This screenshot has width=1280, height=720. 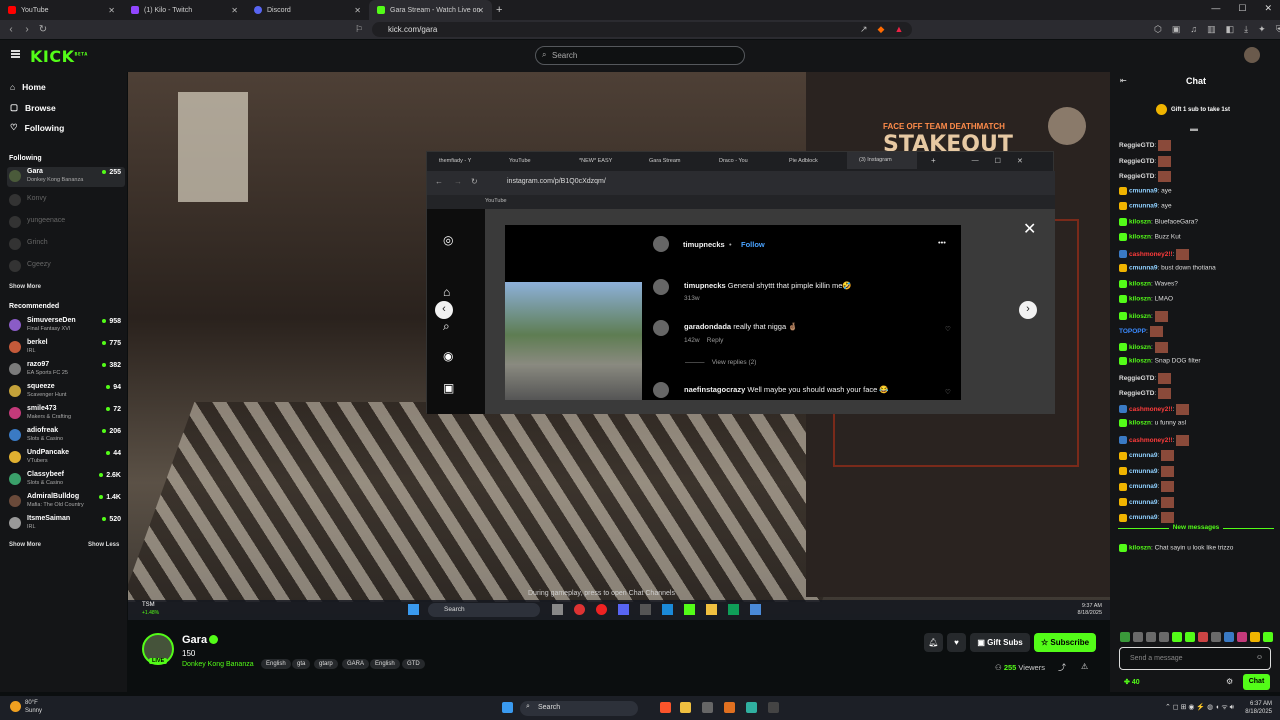 What do you see at coordinates (66, 524) in the screenshot?
I see `recommended-channel: ItsmeSaiman IRL 520` at bounding box center [66, 524].